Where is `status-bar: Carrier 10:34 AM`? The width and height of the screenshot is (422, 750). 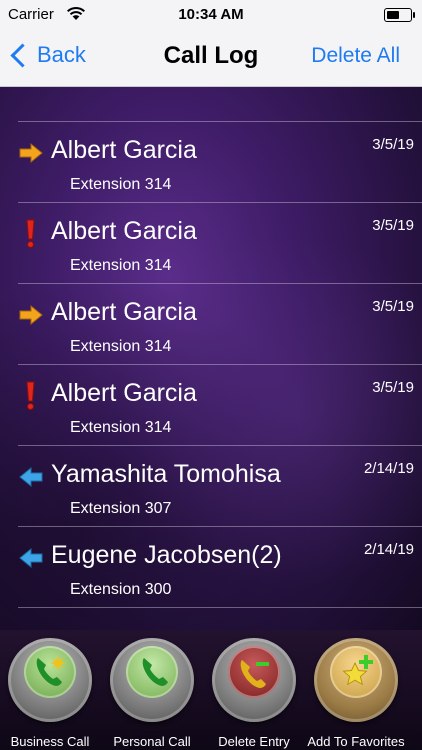
status-bar: Carrier 10:34 AM is located at coordinates (211, 15).